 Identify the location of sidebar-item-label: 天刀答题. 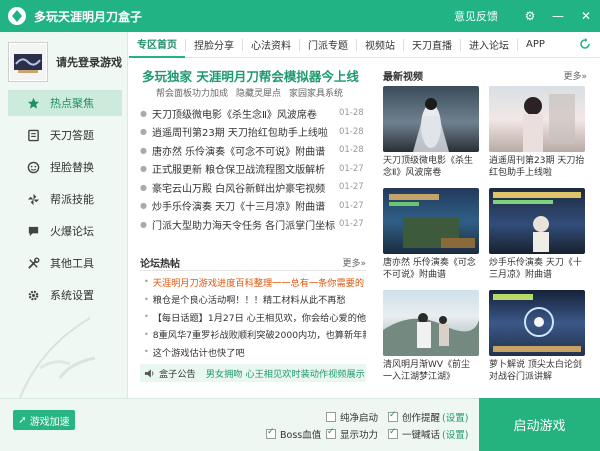
(72, 135).